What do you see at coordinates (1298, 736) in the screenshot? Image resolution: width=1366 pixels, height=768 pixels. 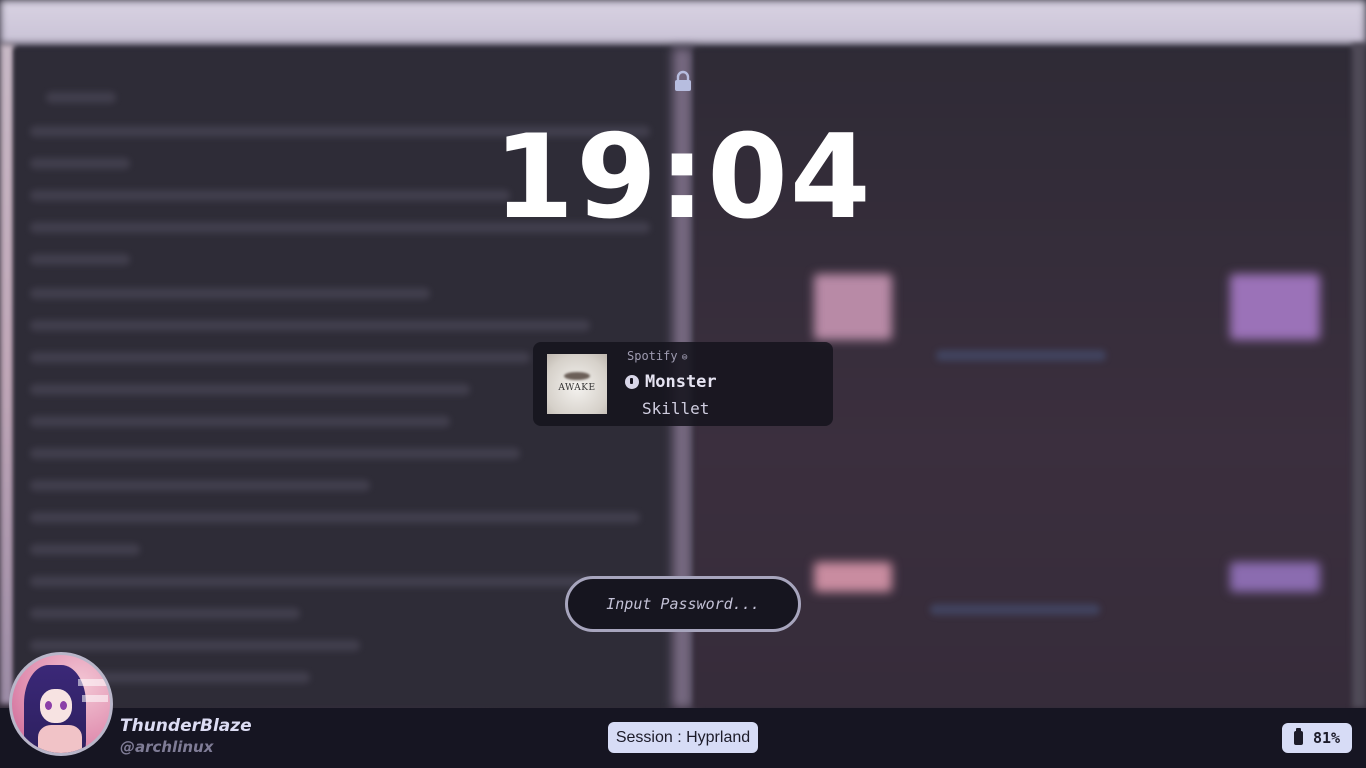 I see `battery-icon` at bounding box center [1298, 736].